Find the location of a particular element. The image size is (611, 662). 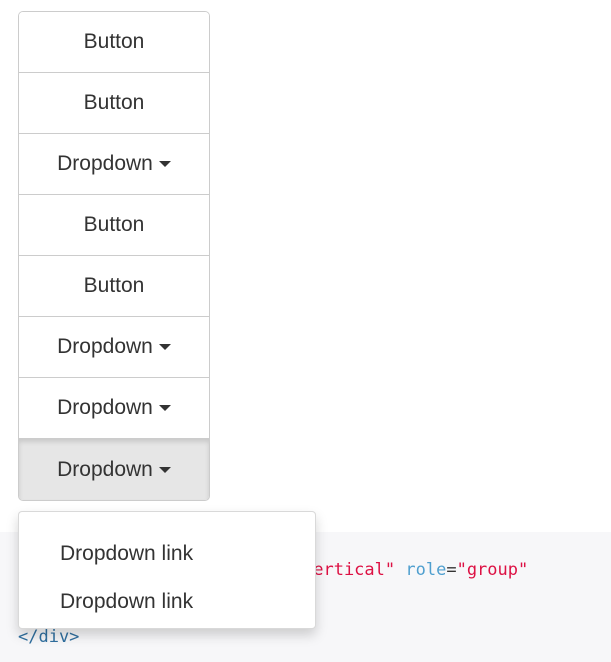

button-1: Button is located at coordinates (114, 42).